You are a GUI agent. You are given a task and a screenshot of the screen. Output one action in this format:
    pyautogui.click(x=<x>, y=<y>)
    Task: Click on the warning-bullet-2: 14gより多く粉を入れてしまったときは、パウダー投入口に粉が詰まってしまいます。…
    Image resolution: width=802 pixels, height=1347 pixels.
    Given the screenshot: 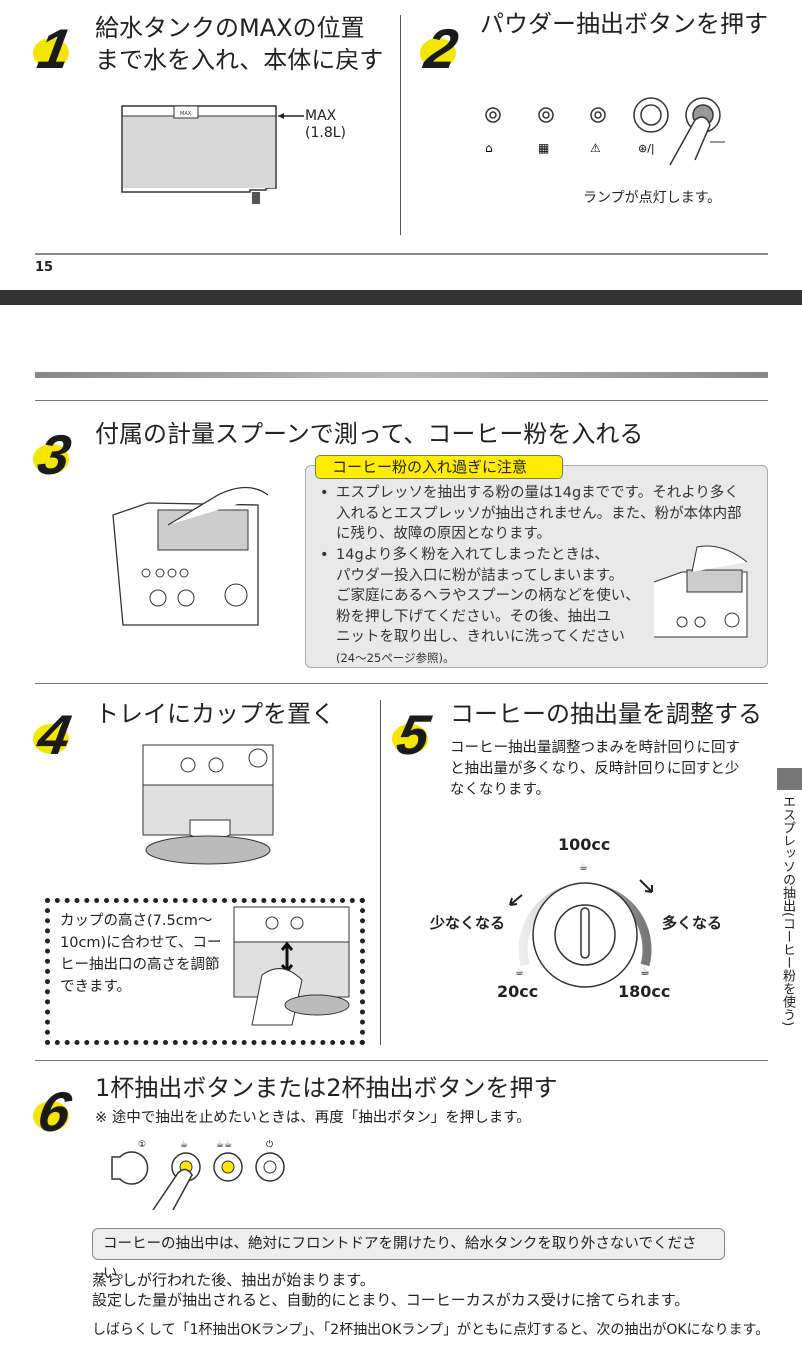 What is the action you would take?
    pyautogui.click(x=480, y=606)
    